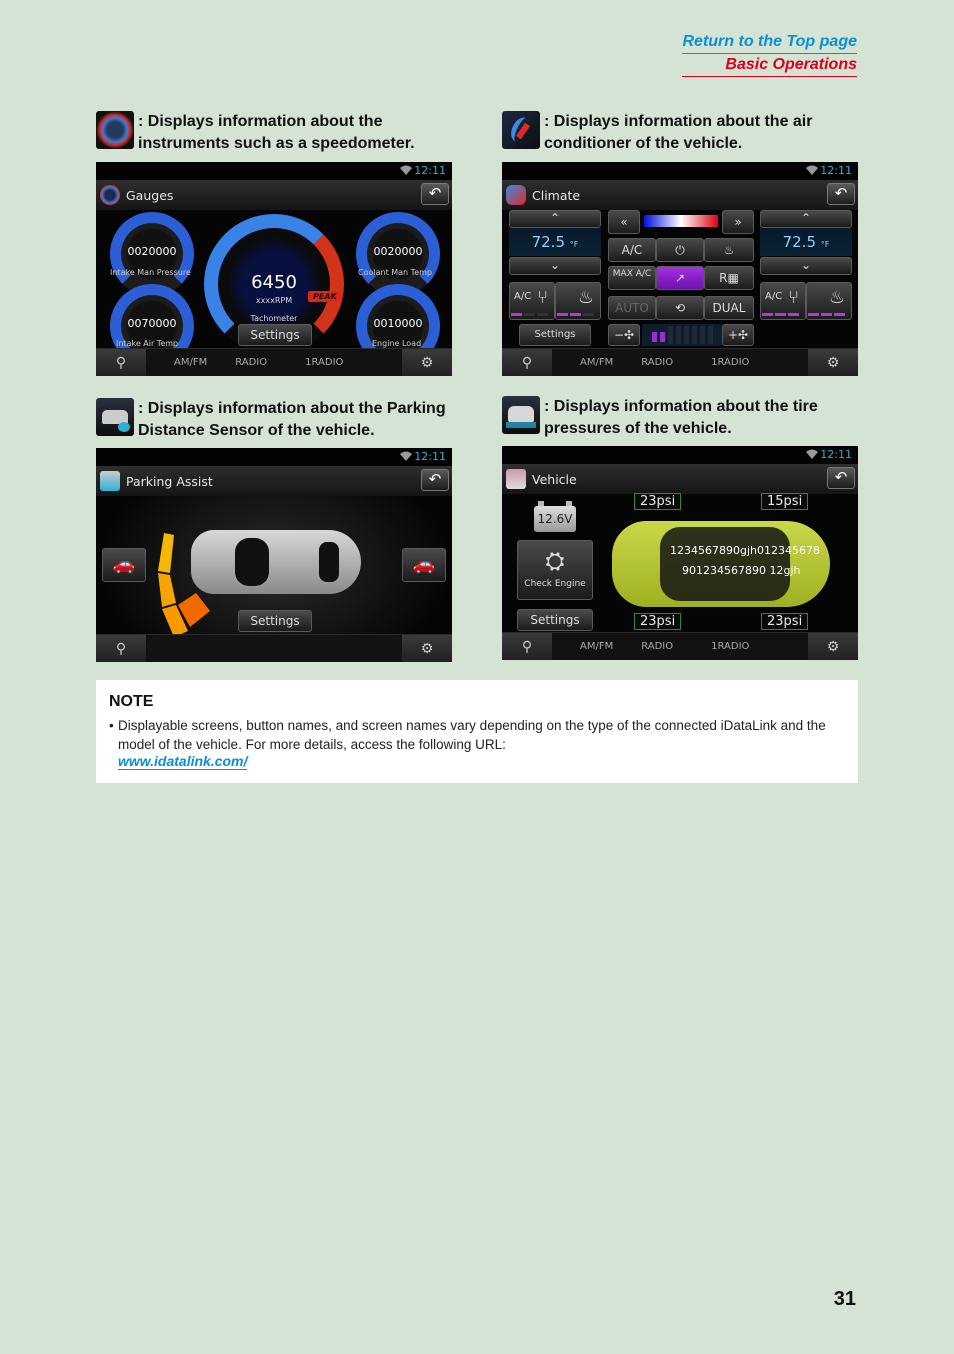  What do you see at coordinates (745, 550) in the screenshot?
I see `overlay-text-line-1: 1234567890gjh012345678` at bounding box center [745, 550].